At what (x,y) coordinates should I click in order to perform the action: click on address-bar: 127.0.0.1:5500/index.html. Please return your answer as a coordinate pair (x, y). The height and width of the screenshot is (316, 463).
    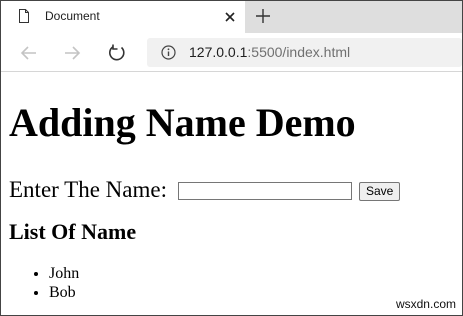
    Looking at the image, I should click on (304, 52).